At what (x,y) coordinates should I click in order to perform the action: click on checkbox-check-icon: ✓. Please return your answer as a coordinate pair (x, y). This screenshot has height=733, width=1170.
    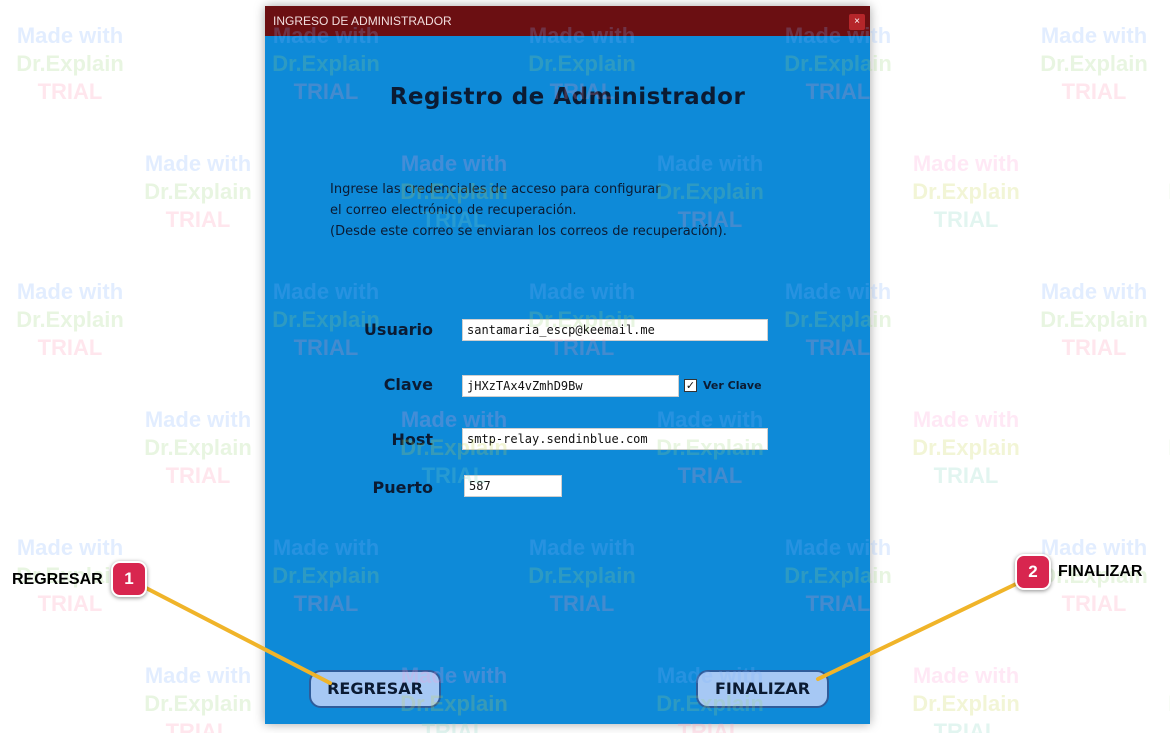
    Looking at the image, I should click on (690, 385).